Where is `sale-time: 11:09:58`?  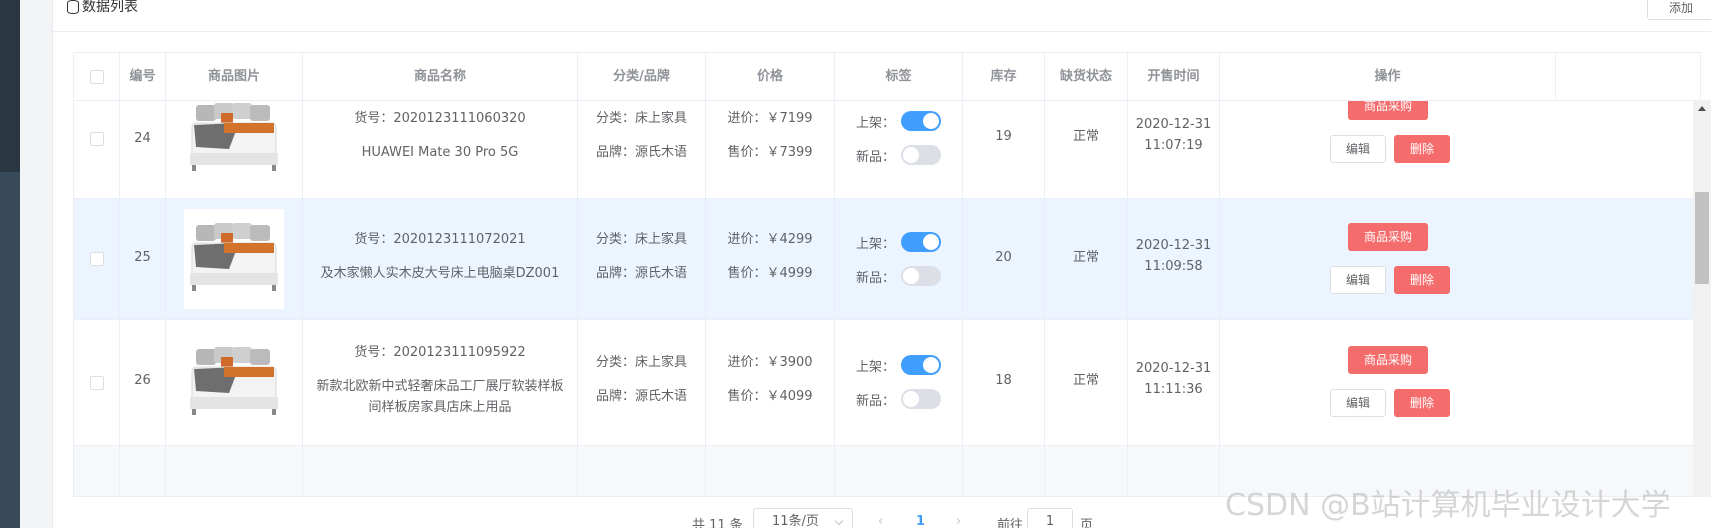
sale-time: 11:09:58 is located at coordinates (1173, 266).